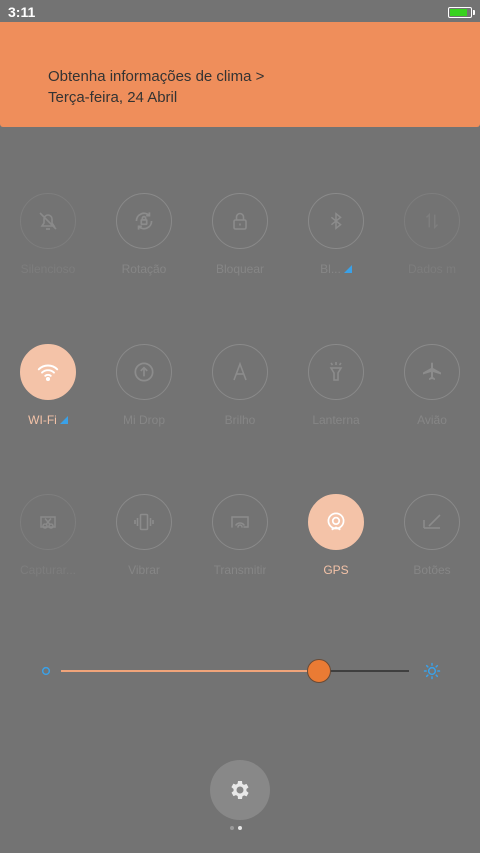 This screenshot has width=480, height=853. I want to click on wifi-icon, so click(48, 373).